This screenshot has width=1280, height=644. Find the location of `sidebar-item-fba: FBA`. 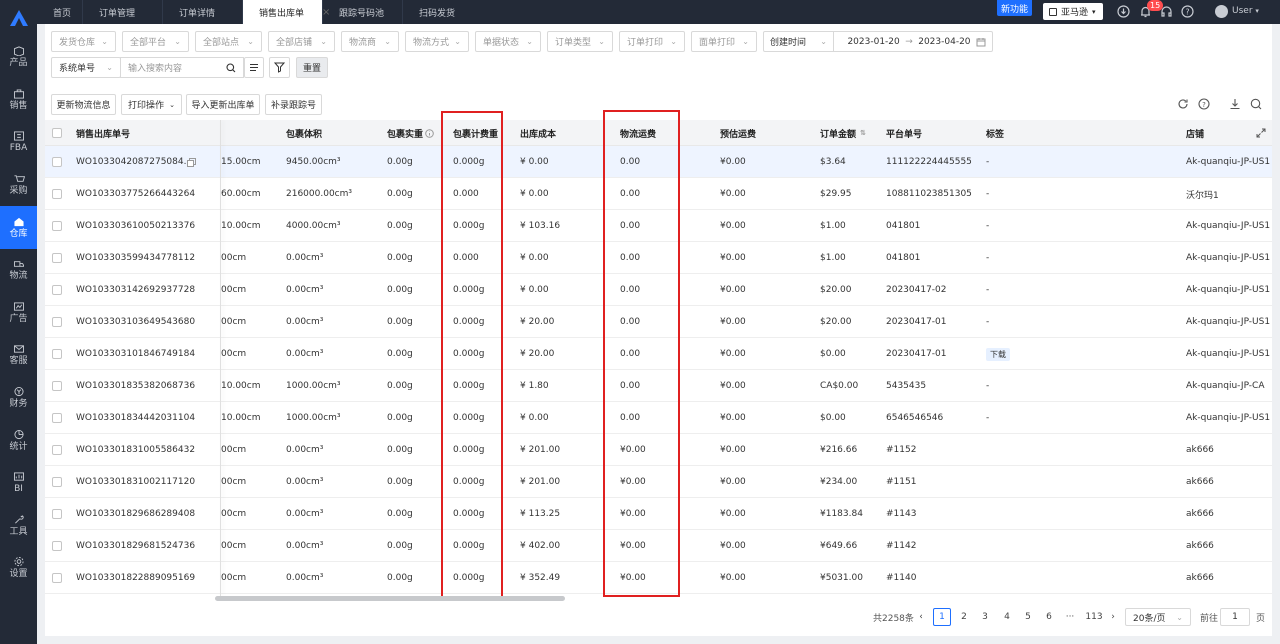

sidebar-item-fba: FBA is located at coordinates (18, 142).